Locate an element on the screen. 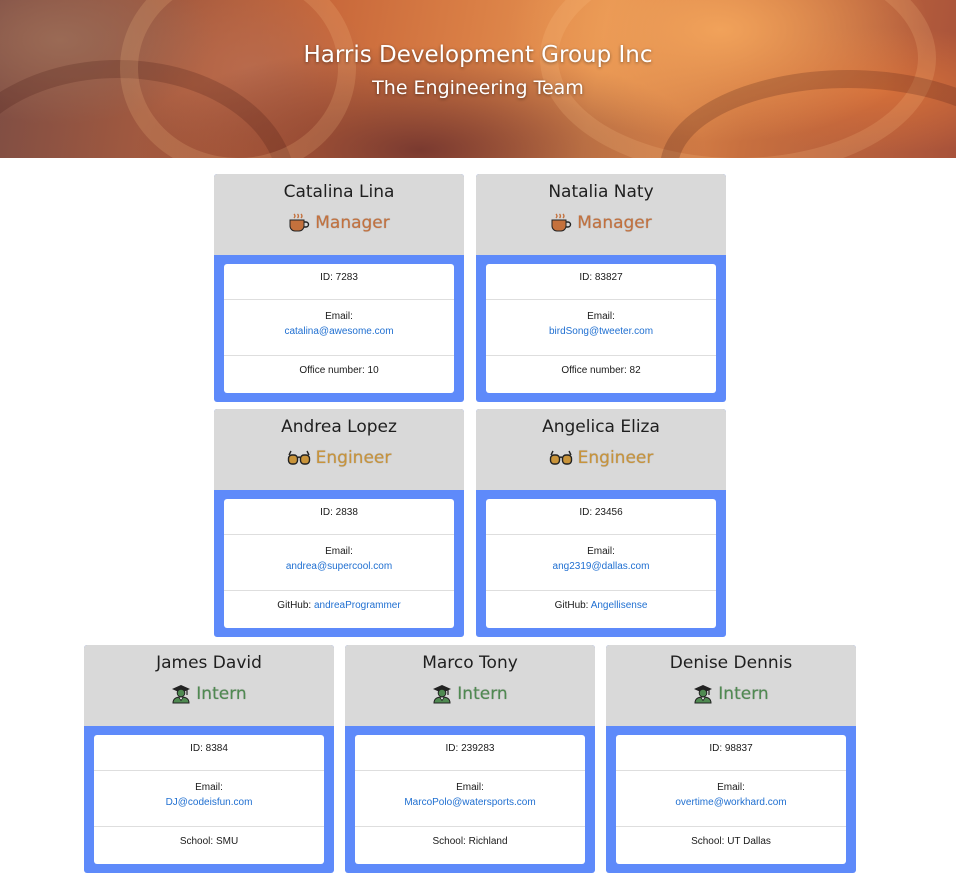  employee-id: ID: 8384 is located at coordinates (209, 748).